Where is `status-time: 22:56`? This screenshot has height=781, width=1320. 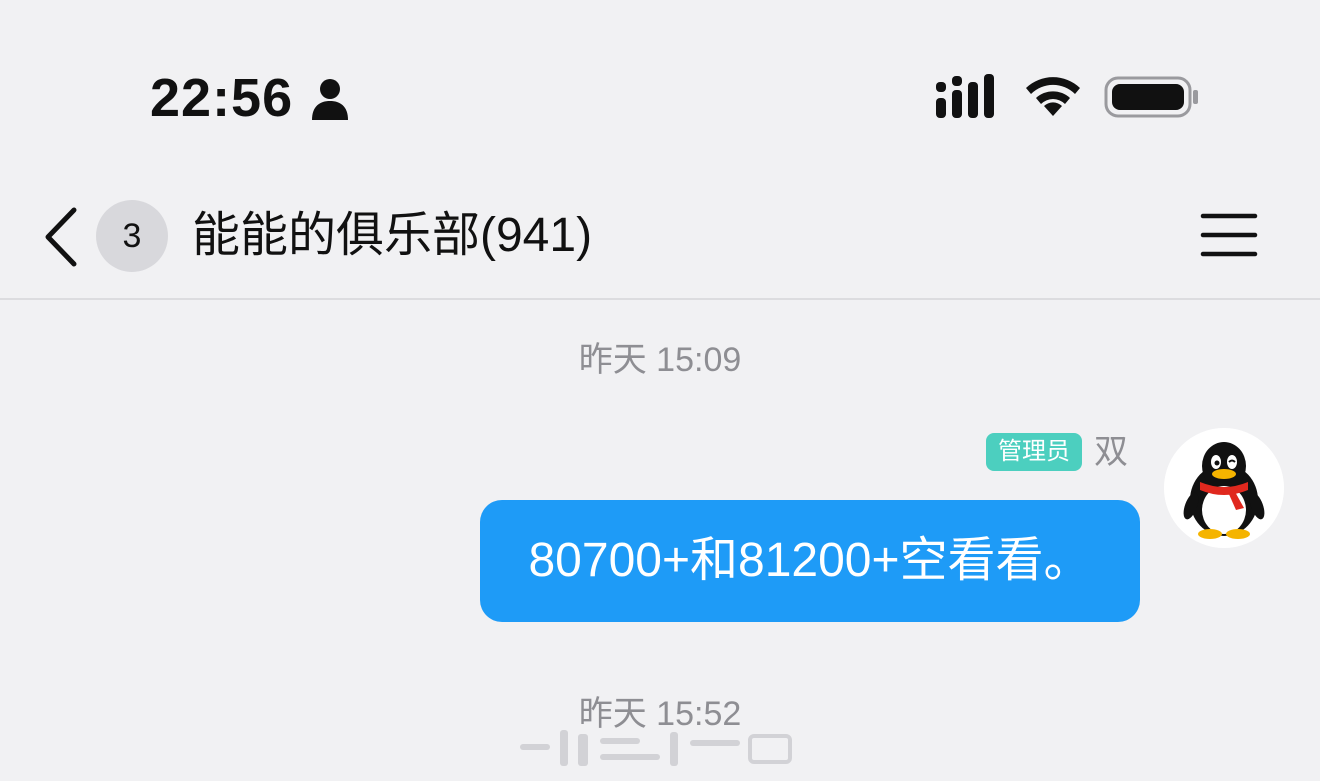
status-time: 22:56 is located at coordinates (222, 98).